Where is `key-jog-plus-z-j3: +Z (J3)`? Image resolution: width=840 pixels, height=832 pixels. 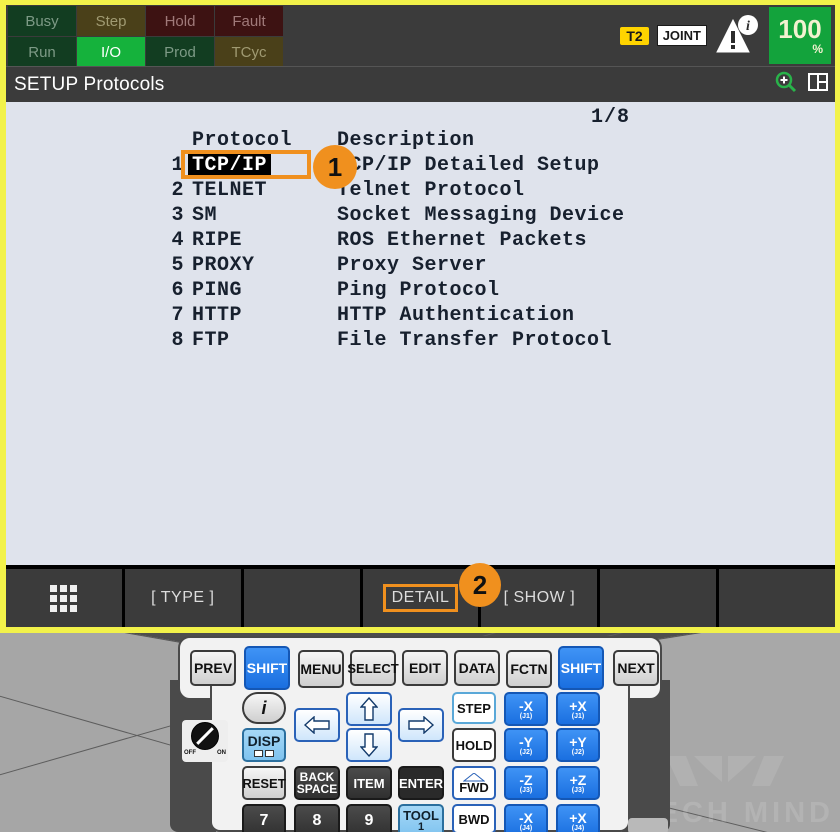
key-jog-plus-z-j3: +Z (J3) is located at coordinates (578, 783).